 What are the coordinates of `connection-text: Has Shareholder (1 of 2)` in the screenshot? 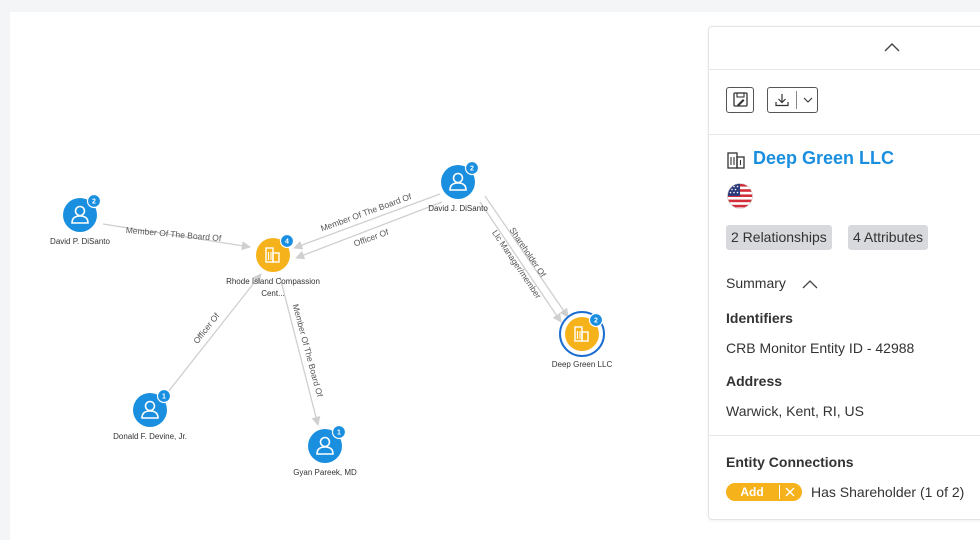 It's located at (888, 492).